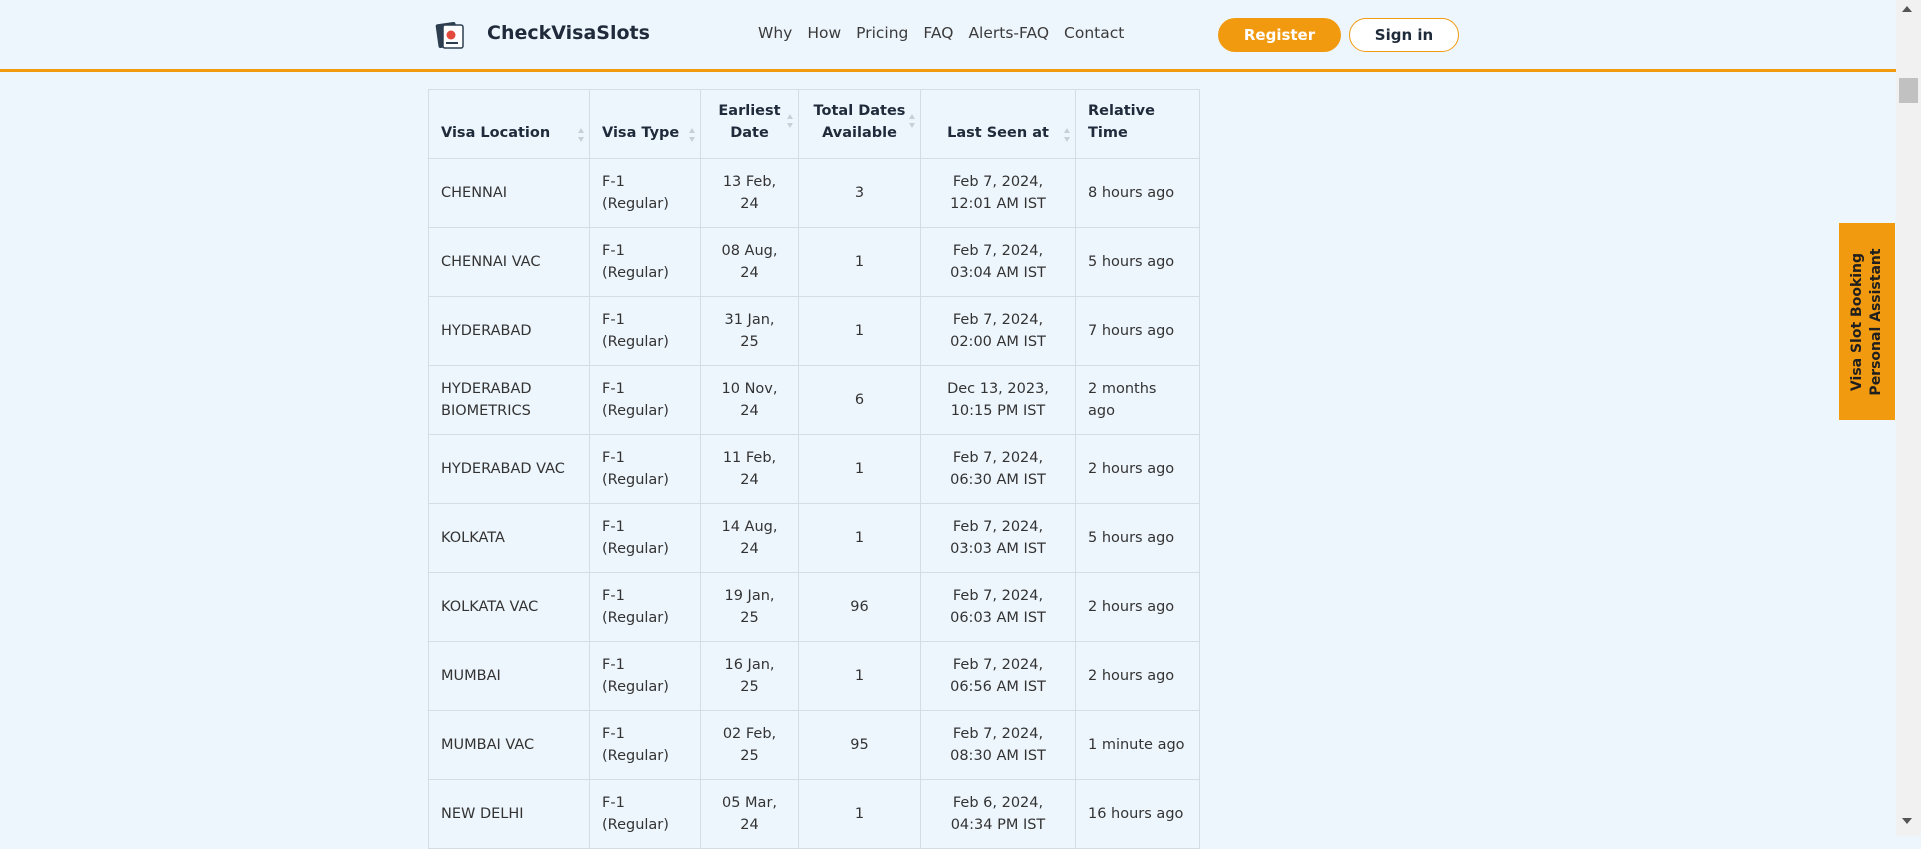 Image resolution: width=1921 pixels, height=849 pixels. I want to click on cell-earliest-date: 19 Jan, 25, so click(749, 607).